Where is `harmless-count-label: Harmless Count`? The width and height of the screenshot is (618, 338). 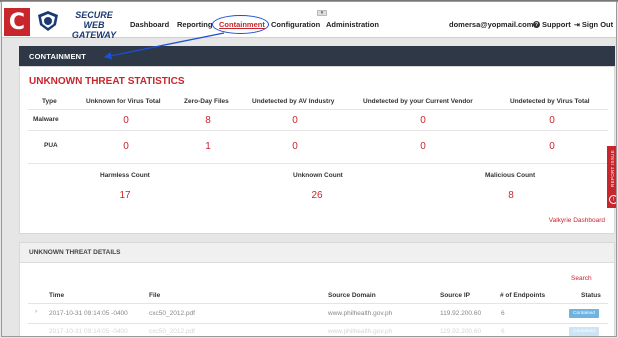
harmless-count-label: Harmless Count is located at coordinates (125, 175).